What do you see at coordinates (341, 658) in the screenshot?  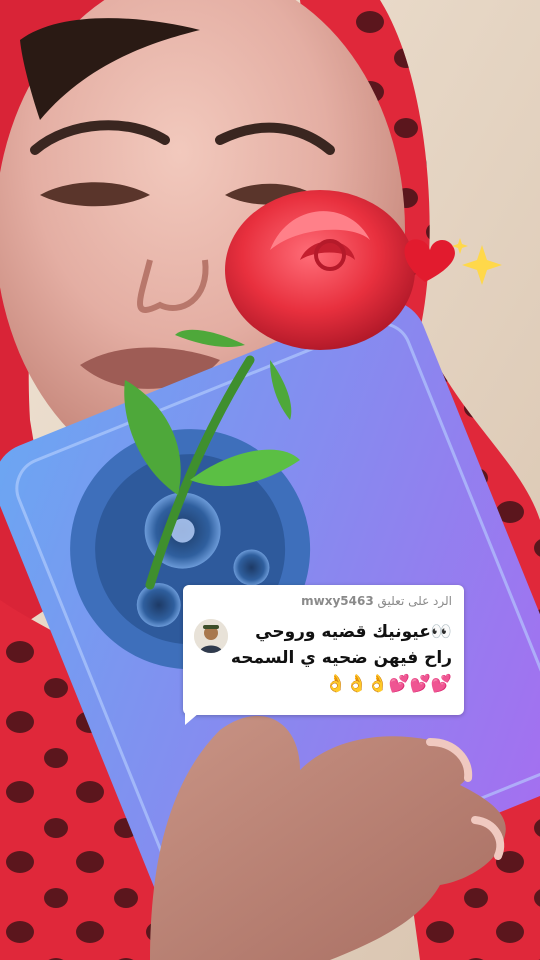 I see `reply-line-2: راح فيهن ضحيه ي السمحه` at bounding box center [341, 658].